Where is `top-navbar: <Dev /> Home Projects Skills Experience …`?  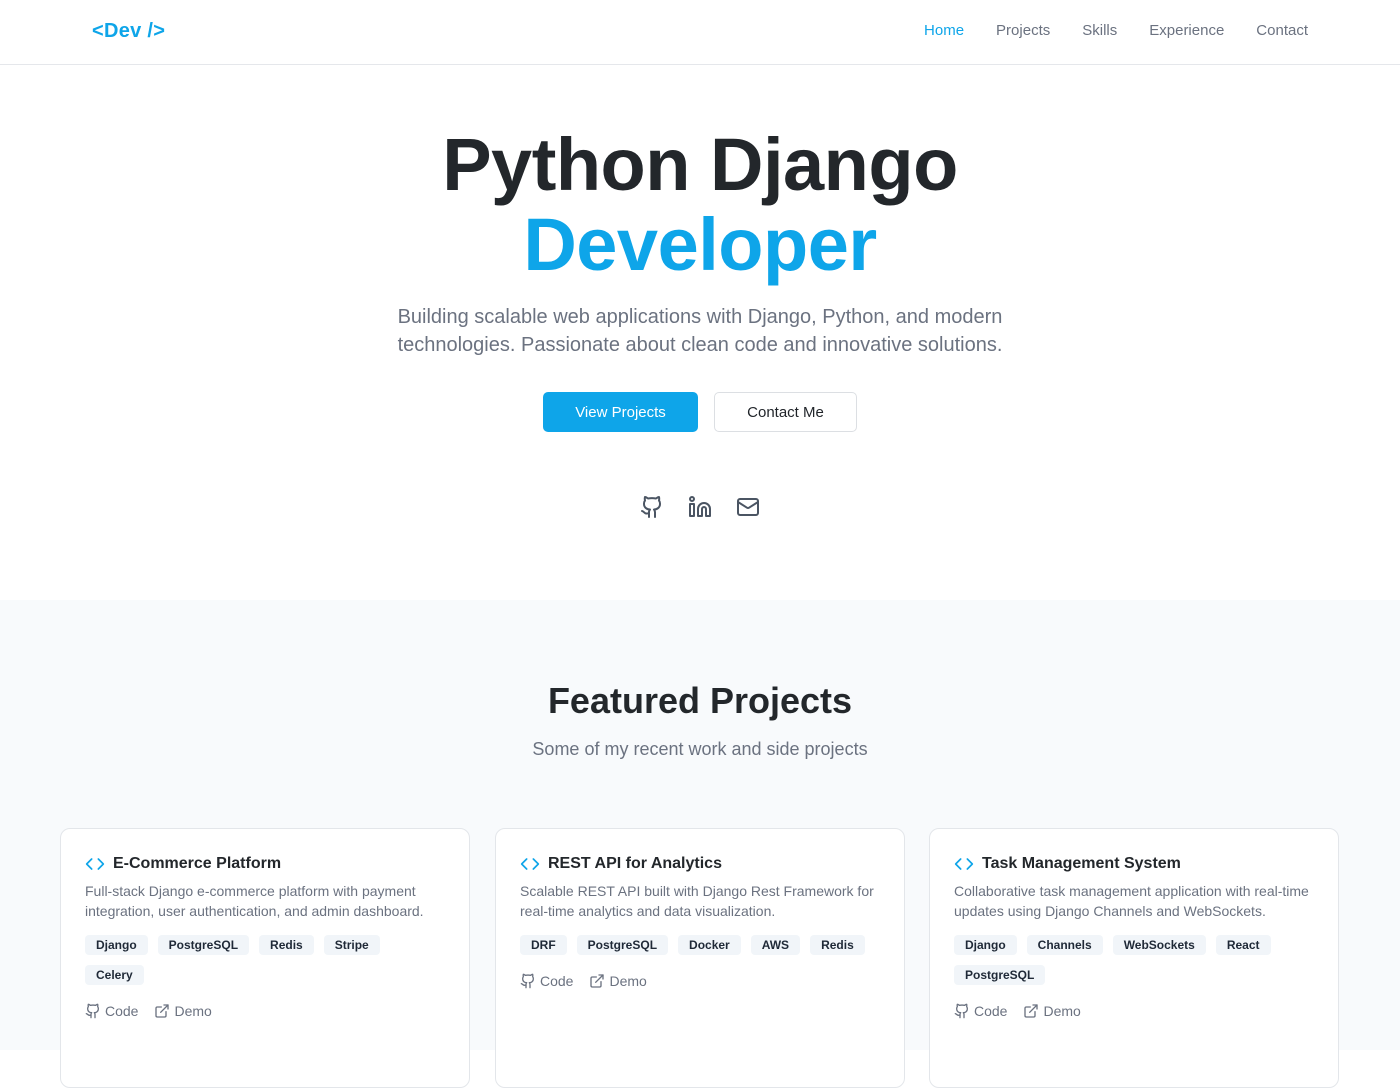
top-navbar: <Dev /> Home Projects Skills Experience … is located at coordinates (700, 32).